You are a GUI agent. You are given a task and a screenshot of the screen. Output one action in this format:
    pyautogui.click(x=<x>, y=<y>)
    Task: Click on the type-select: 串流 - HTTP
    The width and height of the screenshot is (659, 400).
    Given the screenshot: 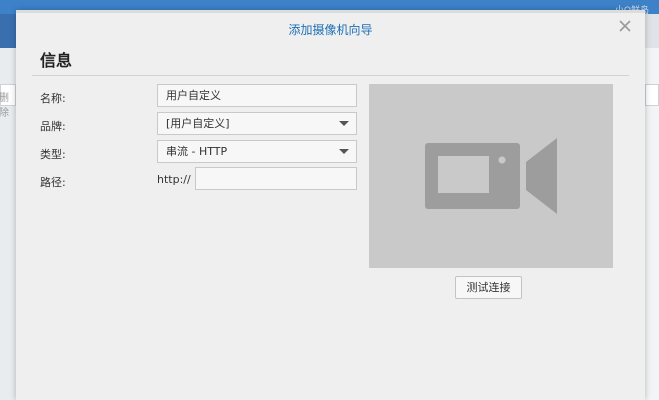 What is the action you would take?
    pyautogui.click(x=257, y=151)
    